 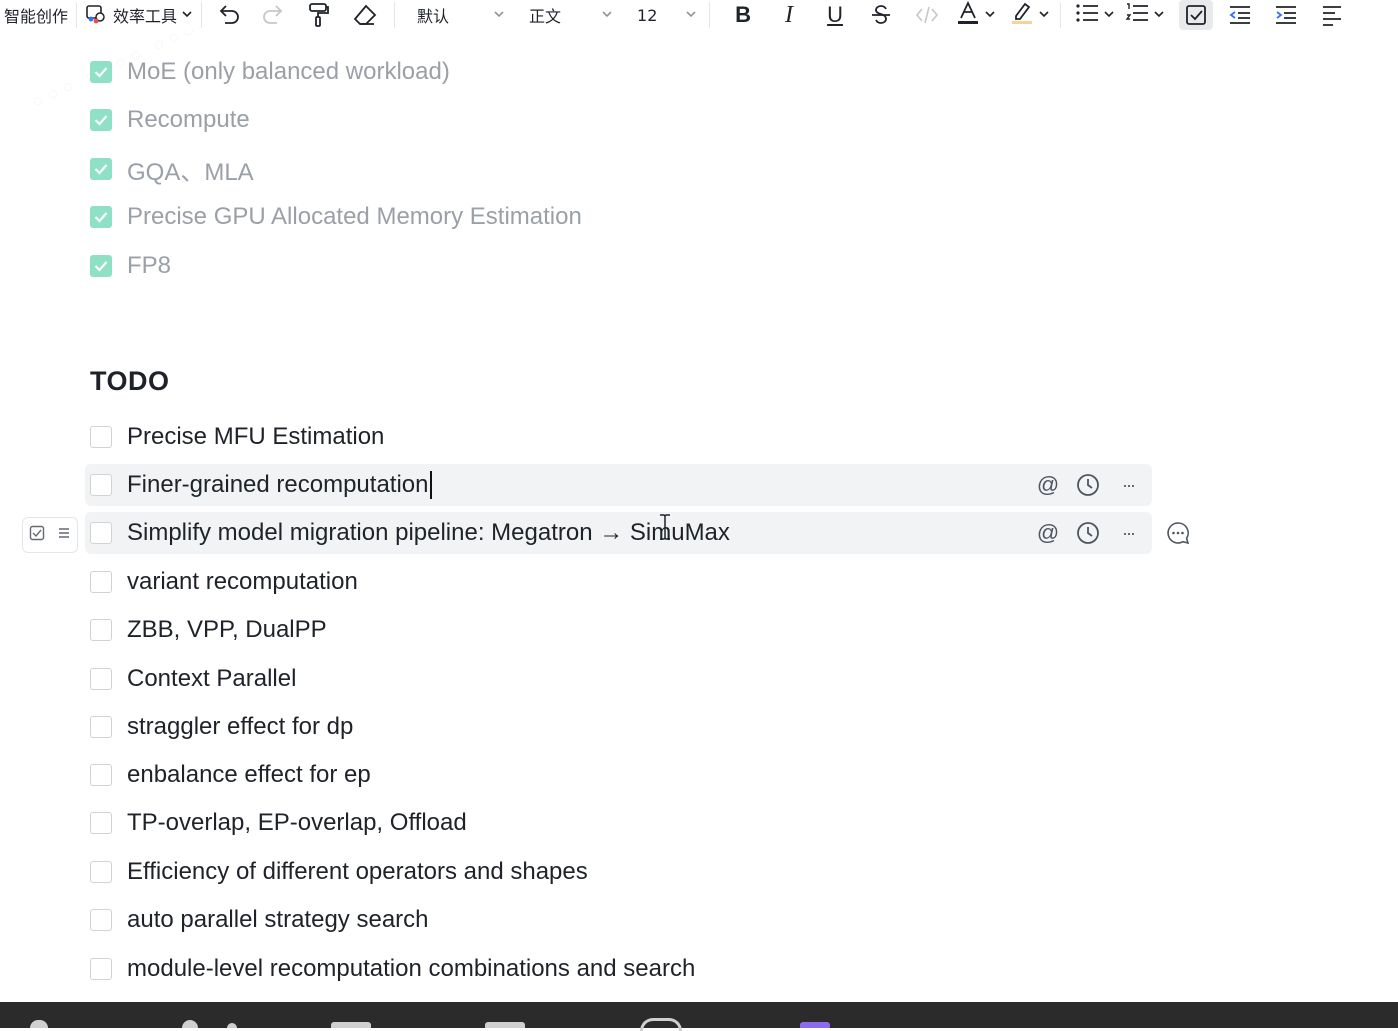 What do you see at coordinates (188, 120) in the screenshot?
I see `task-label: Recompute` at bounding box center [188, 120].